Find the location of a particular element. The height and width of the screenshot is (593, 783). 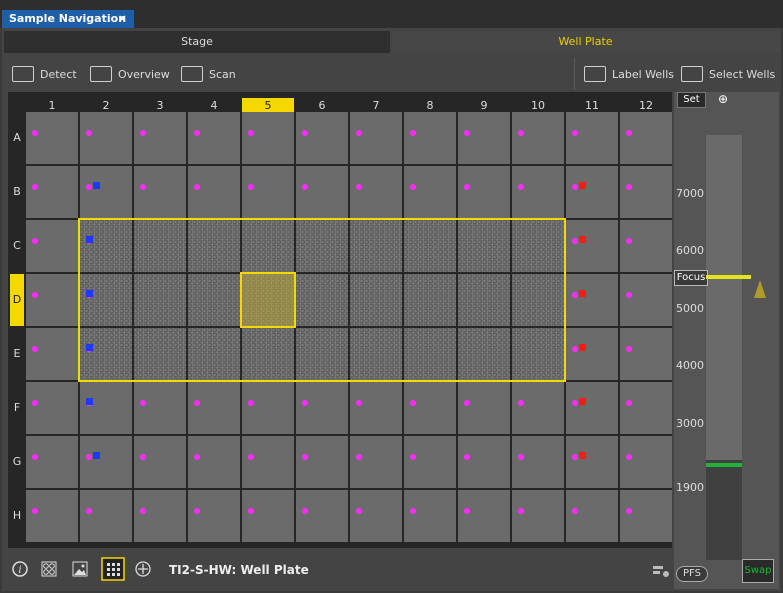

well-B6 is located at coordinates (322, 192).